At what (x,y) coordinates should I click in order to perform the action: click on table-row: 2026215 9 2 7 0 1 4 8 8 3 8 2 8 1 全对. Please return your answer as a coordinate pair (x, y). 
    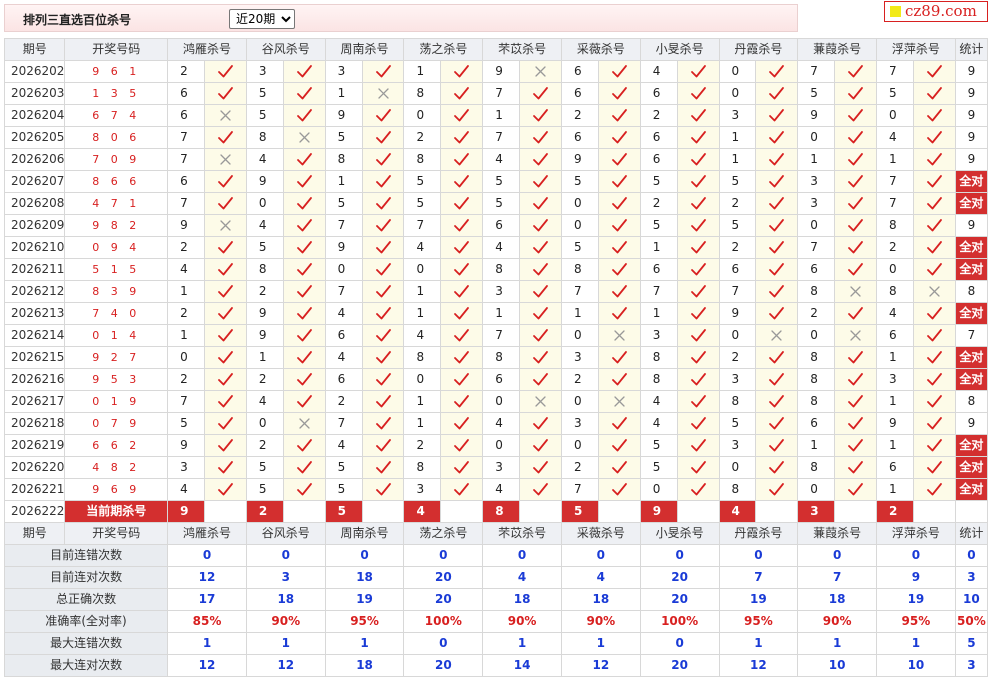
    Looking at the image, I should click on (495, 357).